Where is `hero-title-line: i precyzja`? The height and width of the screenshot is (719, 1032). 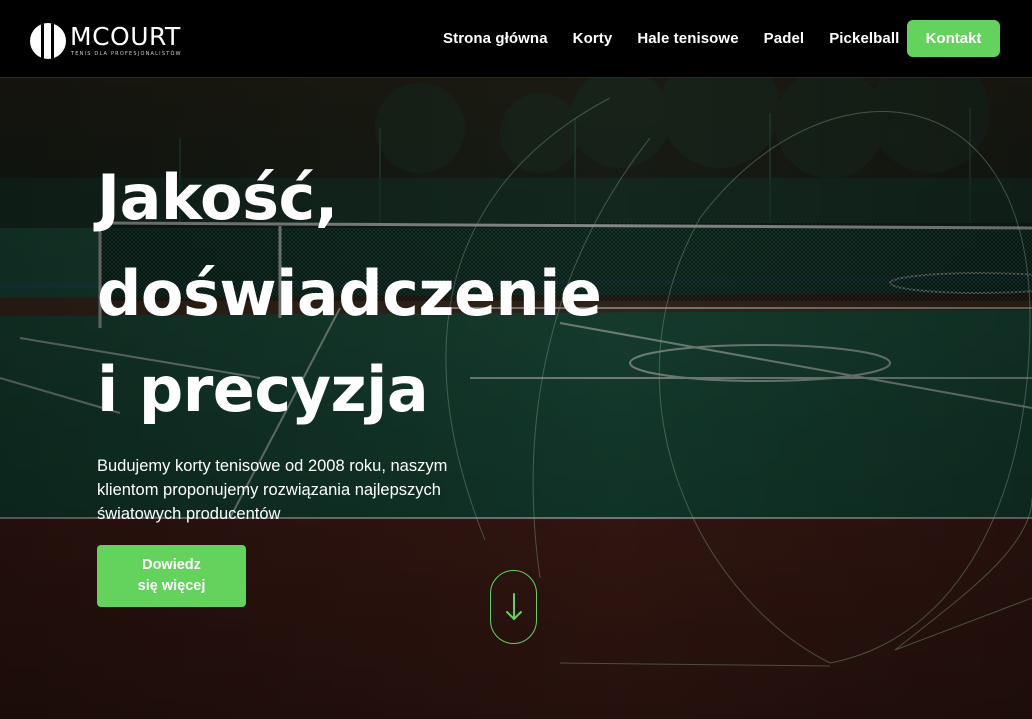
hero-title-line: i precyzja is located at coordinates (263, 389).